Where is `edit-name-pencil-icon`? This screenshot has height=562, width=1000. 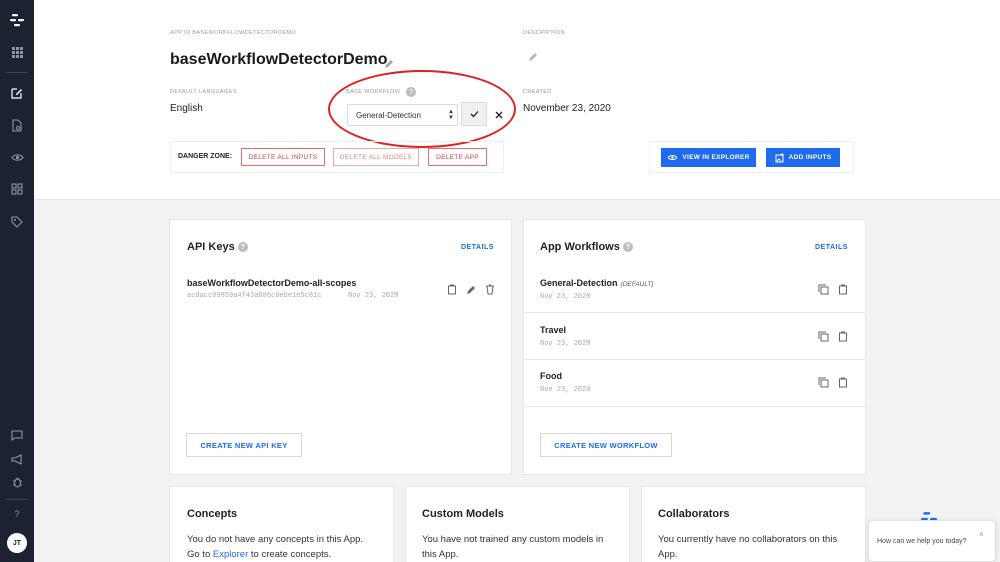 edit-name-pencil-icon is located at coordinates (389, 62).